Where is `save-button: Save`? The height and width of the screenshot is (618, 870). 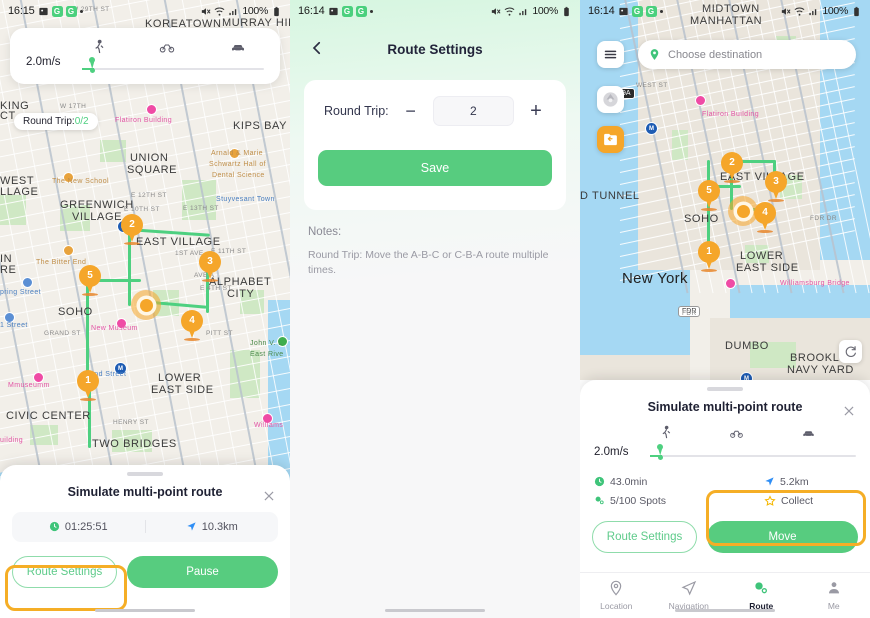 save-button: Save is located at coordinates (435, 168).